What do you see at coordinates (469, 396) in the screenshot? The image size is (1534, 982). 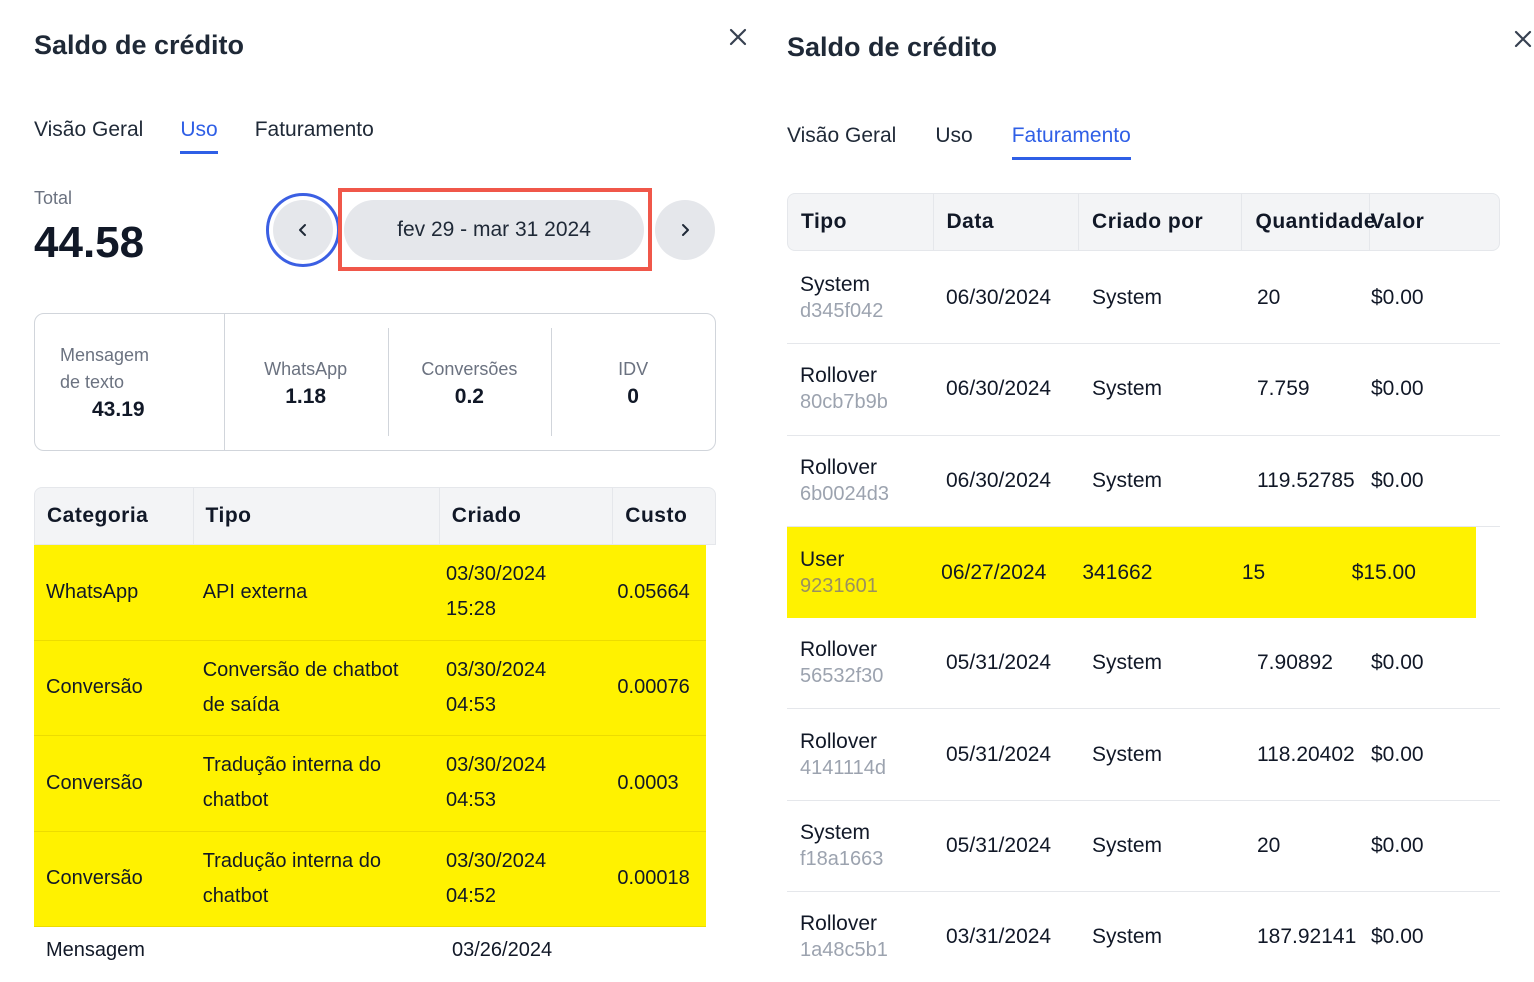 I see `stat-value: 0.2` at bounding box center [469, 396].